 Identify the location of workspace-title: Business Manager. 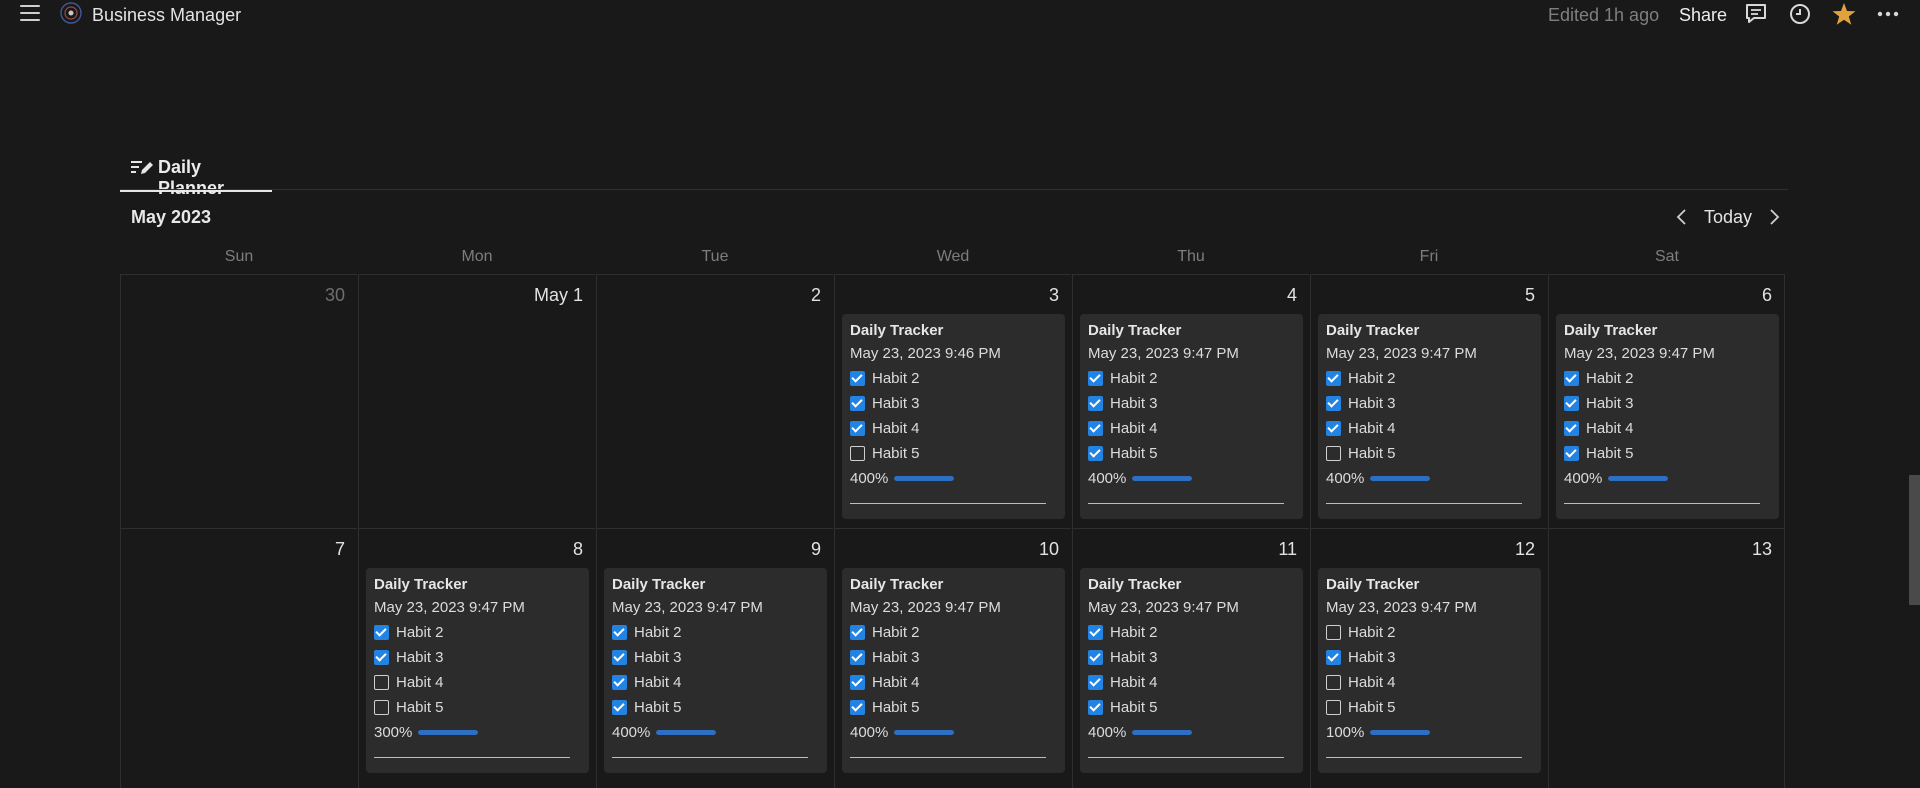
(166, 15).